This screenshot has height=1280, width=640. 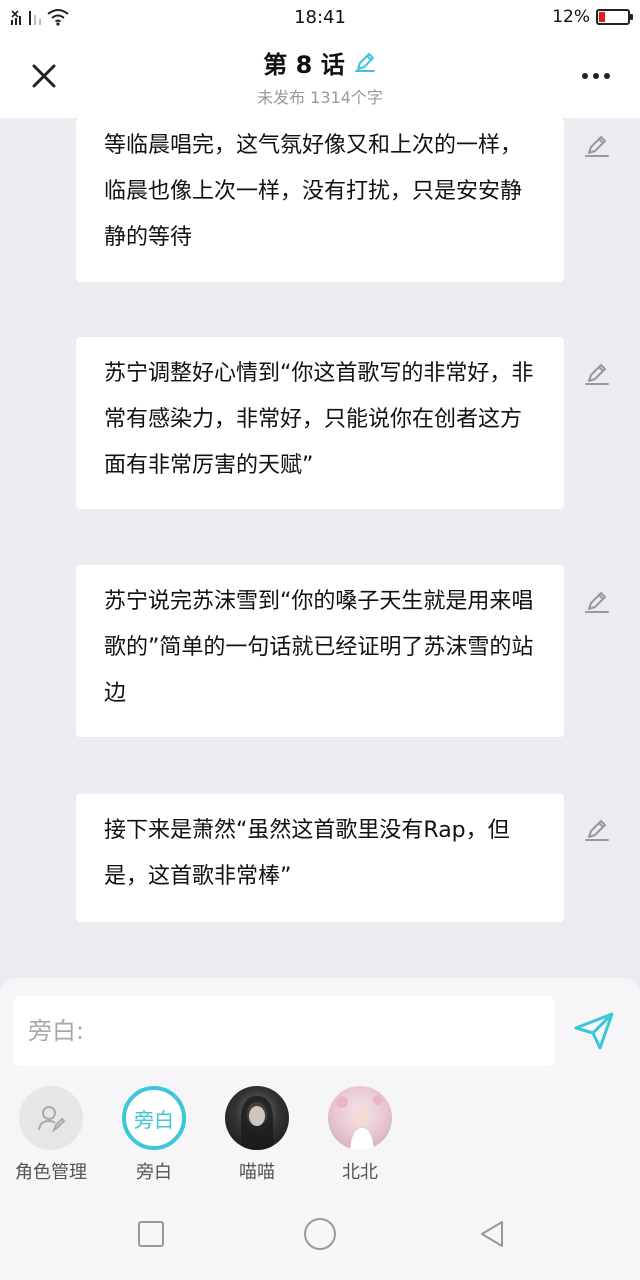 I want to click on battery-percent: 12%, so click(x=571, y=17).